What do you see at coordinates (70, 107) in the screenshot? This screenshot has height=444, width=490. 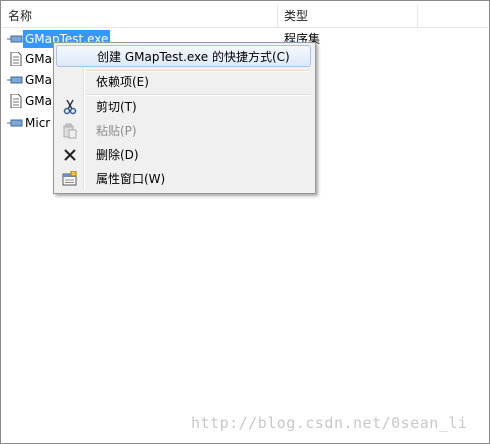 I see `scissors-icon` at bounding box center [70, 107].